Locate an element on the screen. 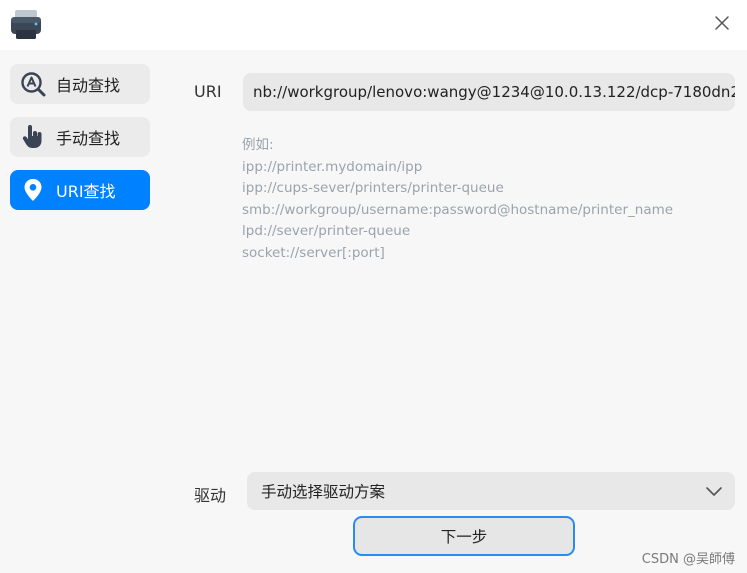  title-bar is located at coordinates (373, 25).